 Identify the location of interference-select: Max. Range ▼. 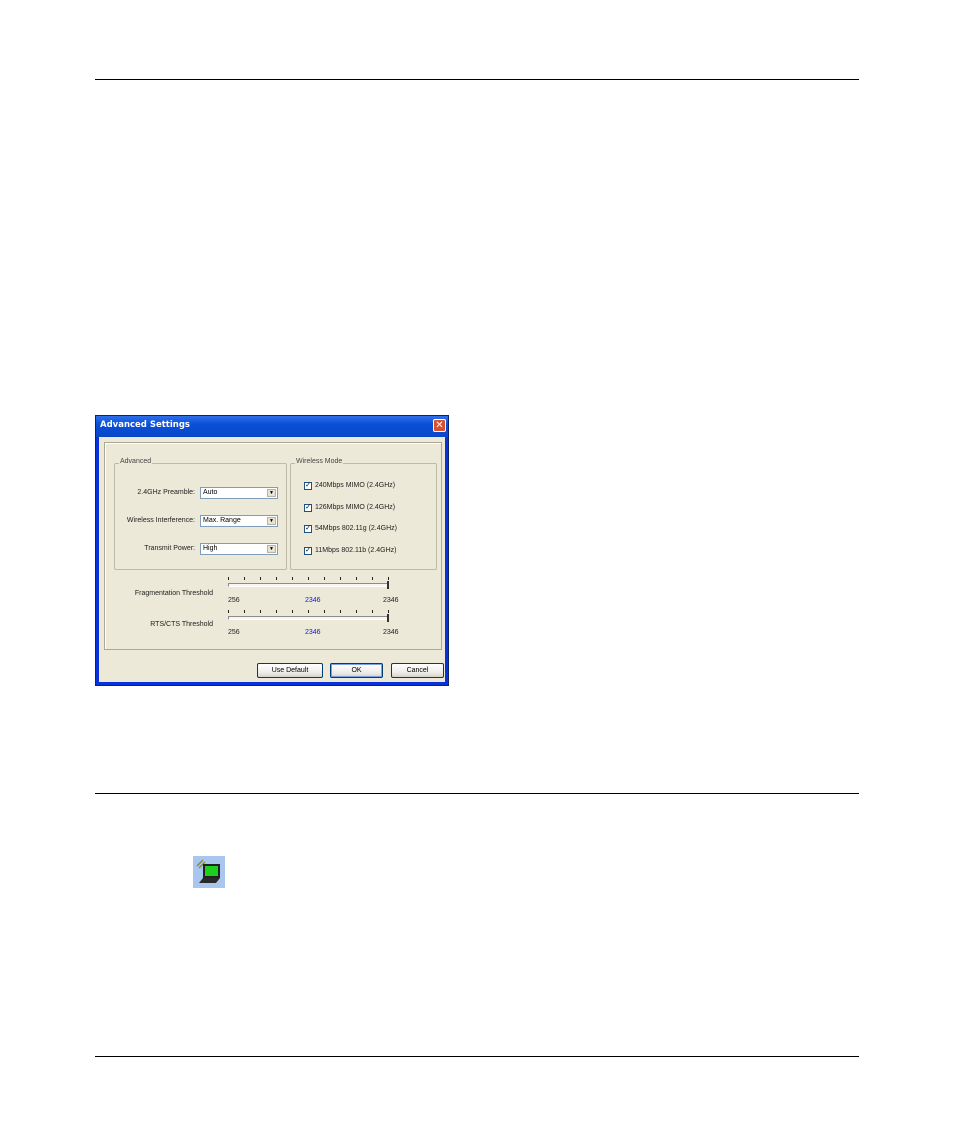
(239, 521).